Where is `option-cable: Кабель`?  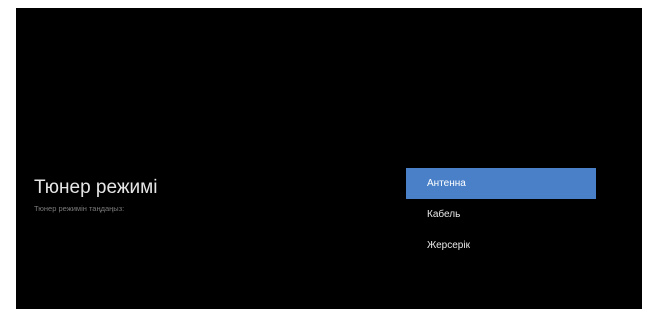 option-cable: Кабель is located at coordinates (501, 214).